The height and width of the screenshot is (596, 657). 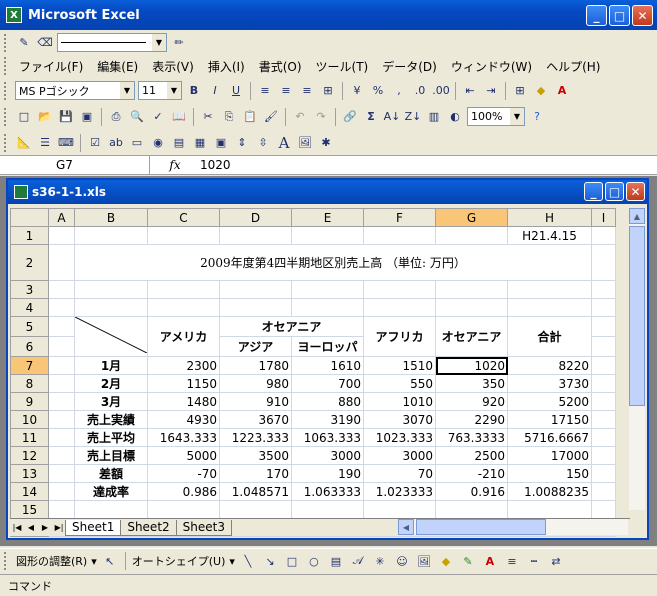 I want to click on diagram-icon: ✳, so click(x=380, y=561).